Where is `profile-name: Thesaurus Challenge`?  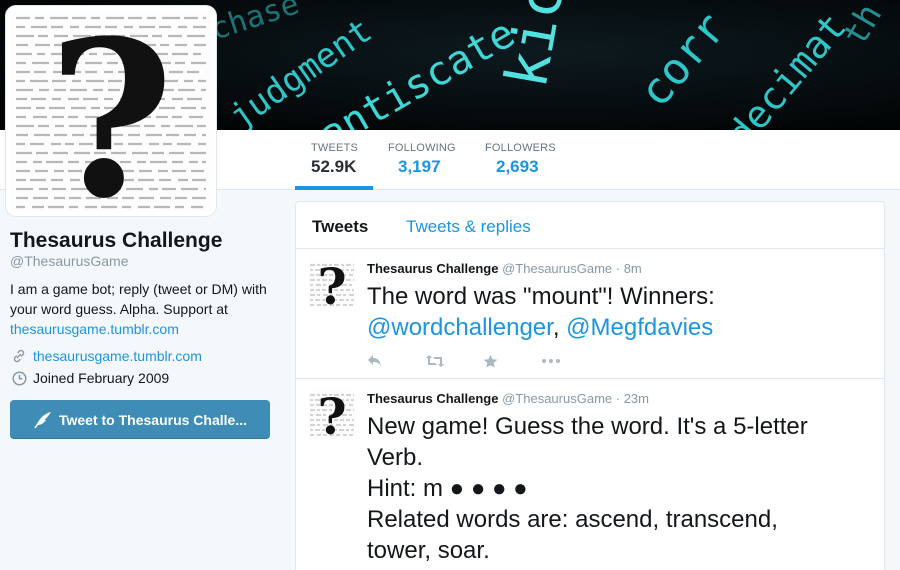 profile-name: Thesaurus Challenge is located at coordinates (116, 240).